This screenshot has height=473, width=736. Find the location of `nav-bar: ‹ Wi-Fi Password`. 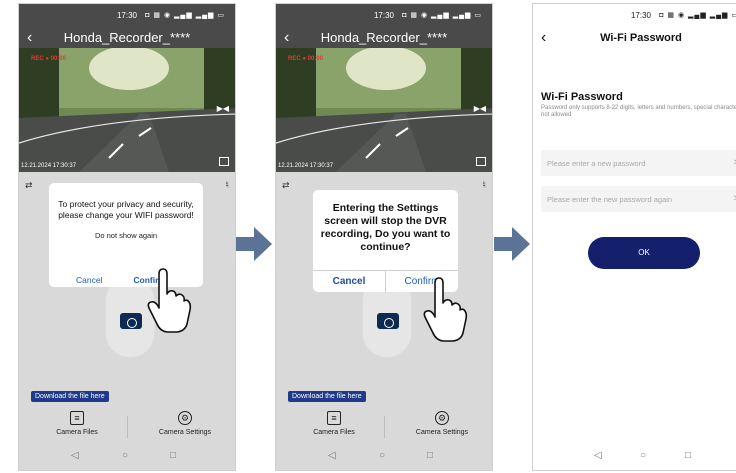

nav-bar: ‹ Wi-Fi Password is located at coordinates (634, 39).